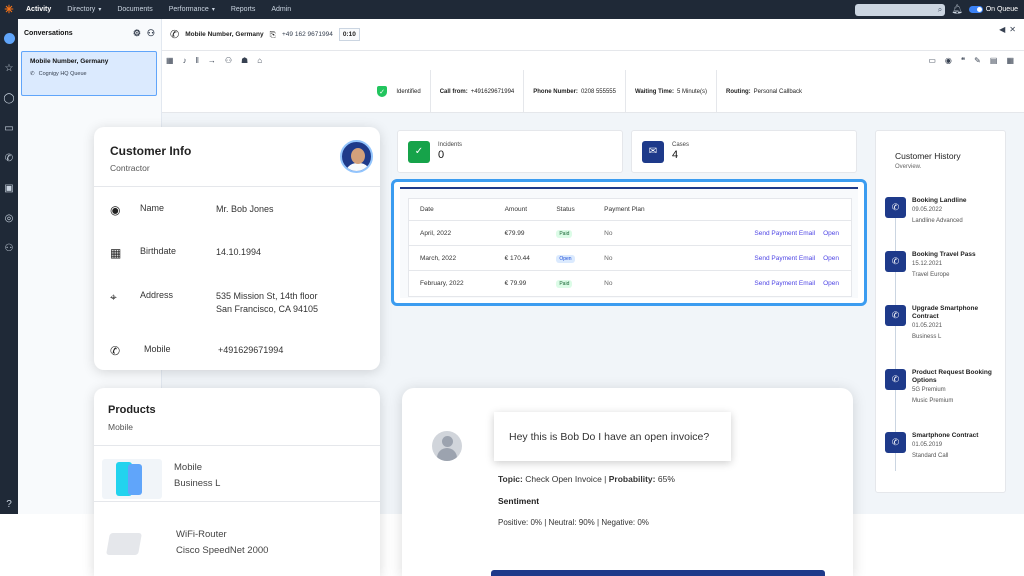 The height and width of the screenshot is (576, 1024). Describe the element at coordinates (975, 9) in the screenshot. I see `toggle-switch` at that location.